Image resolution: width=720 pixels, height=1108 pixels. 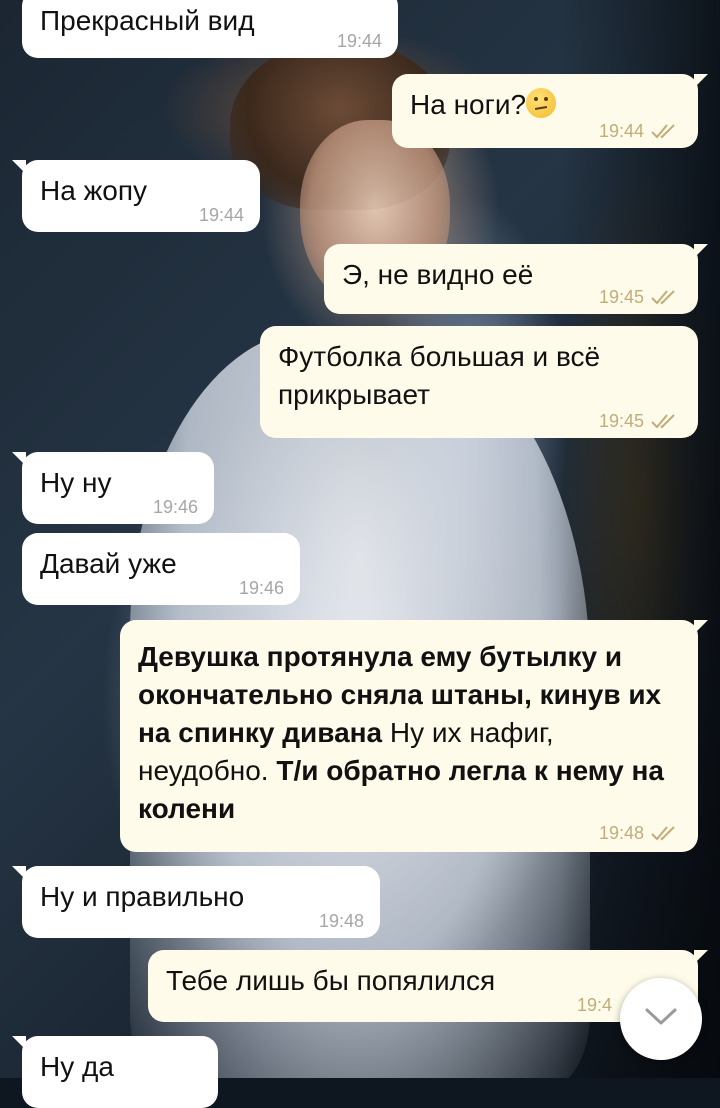 I want to click on message-text: Э, не видно её, so click(x=438, y=274).